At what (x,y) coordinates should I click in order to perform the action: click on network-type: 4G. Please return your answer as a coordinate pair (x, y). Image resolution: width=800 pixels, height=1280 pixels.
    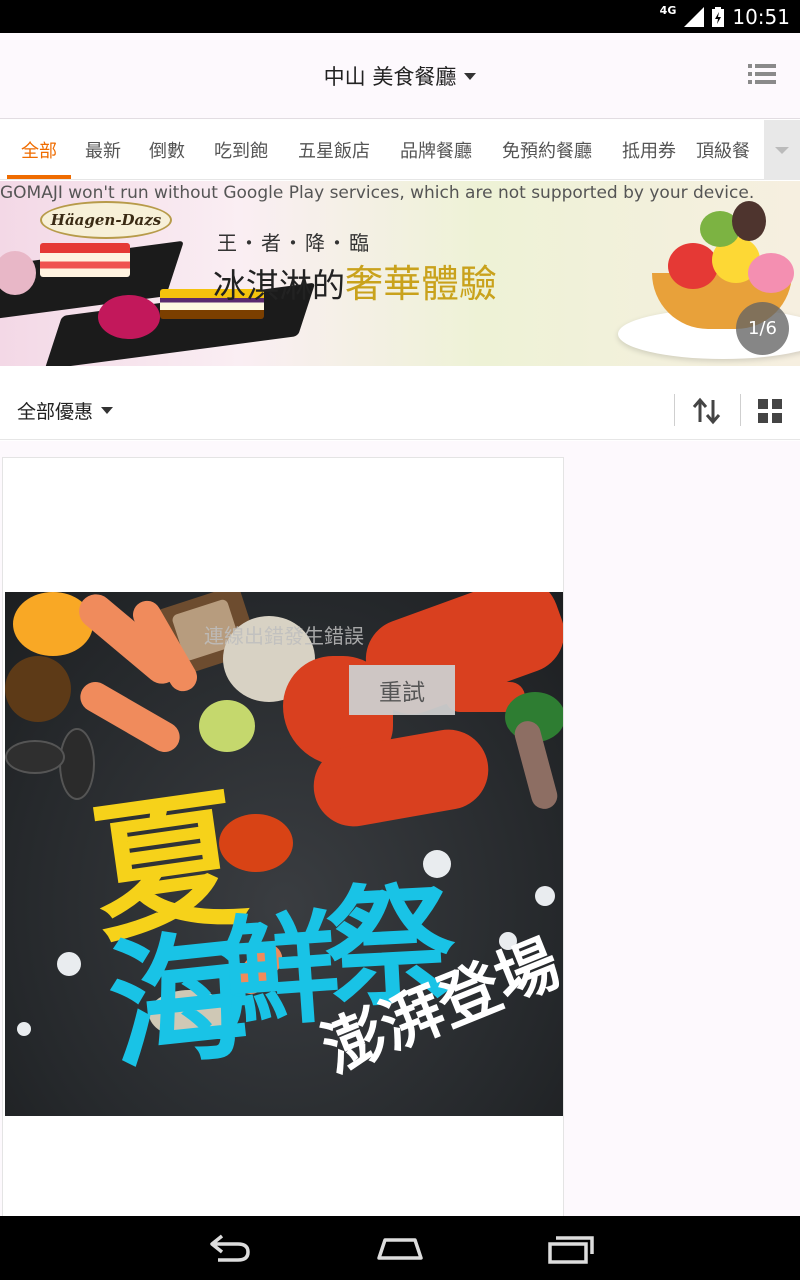
    Looking at the image, I should click on (668, 10).